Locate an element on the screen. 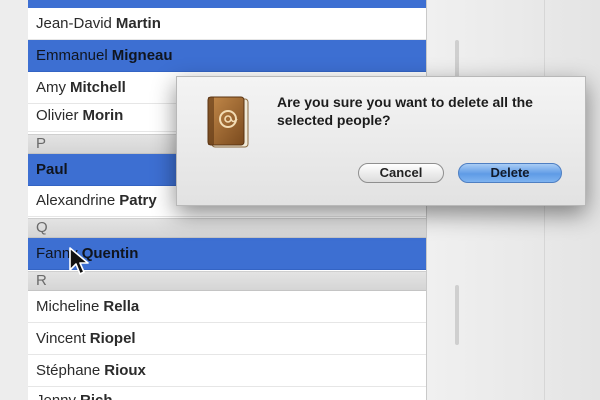  delete-button: Delete is located at coordinates (510, 173).